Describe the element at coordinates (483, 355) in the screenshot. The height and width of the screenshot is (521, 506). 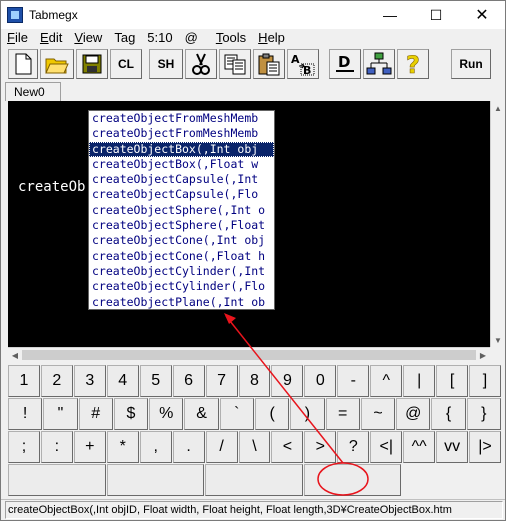
I see `scroll-right-icon: ▶` at that location.